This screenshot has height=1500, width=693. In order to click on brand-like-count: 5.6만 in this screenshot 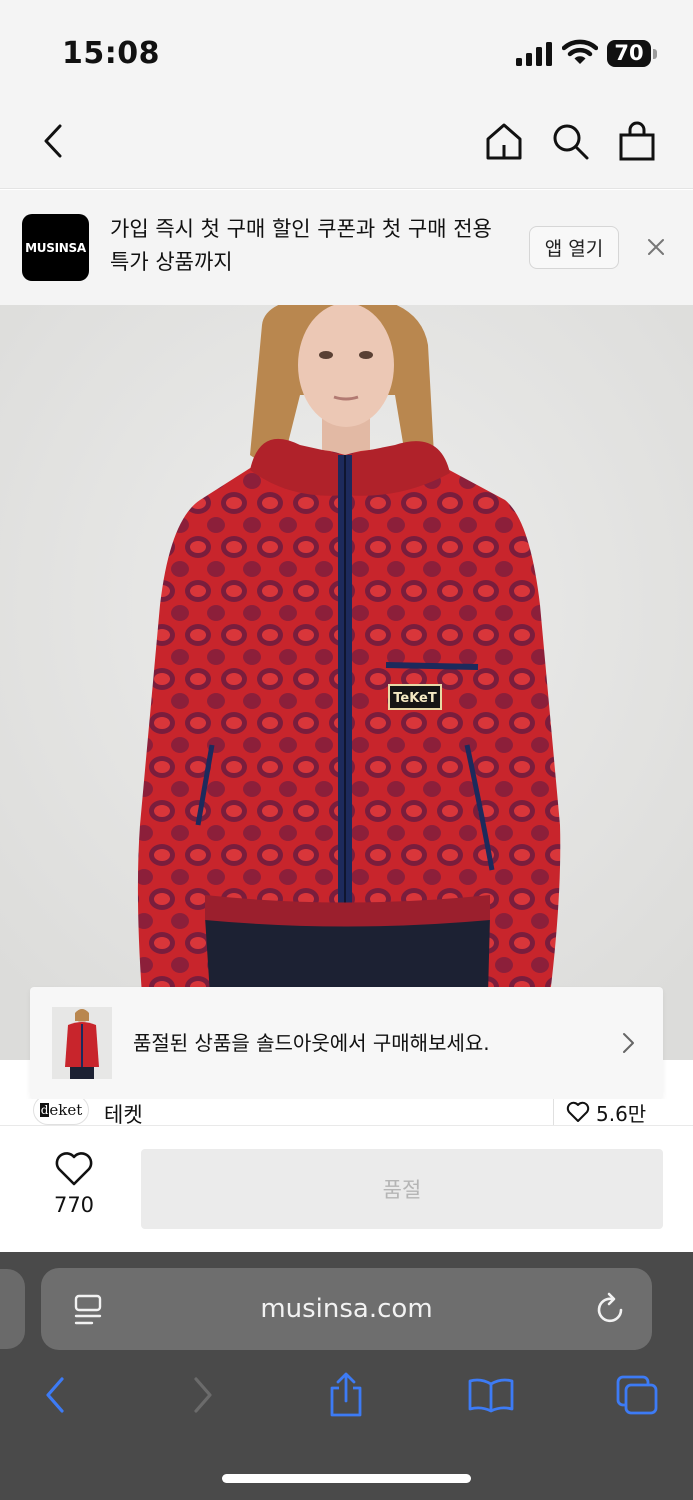, I will do `click(621, 1113)`.